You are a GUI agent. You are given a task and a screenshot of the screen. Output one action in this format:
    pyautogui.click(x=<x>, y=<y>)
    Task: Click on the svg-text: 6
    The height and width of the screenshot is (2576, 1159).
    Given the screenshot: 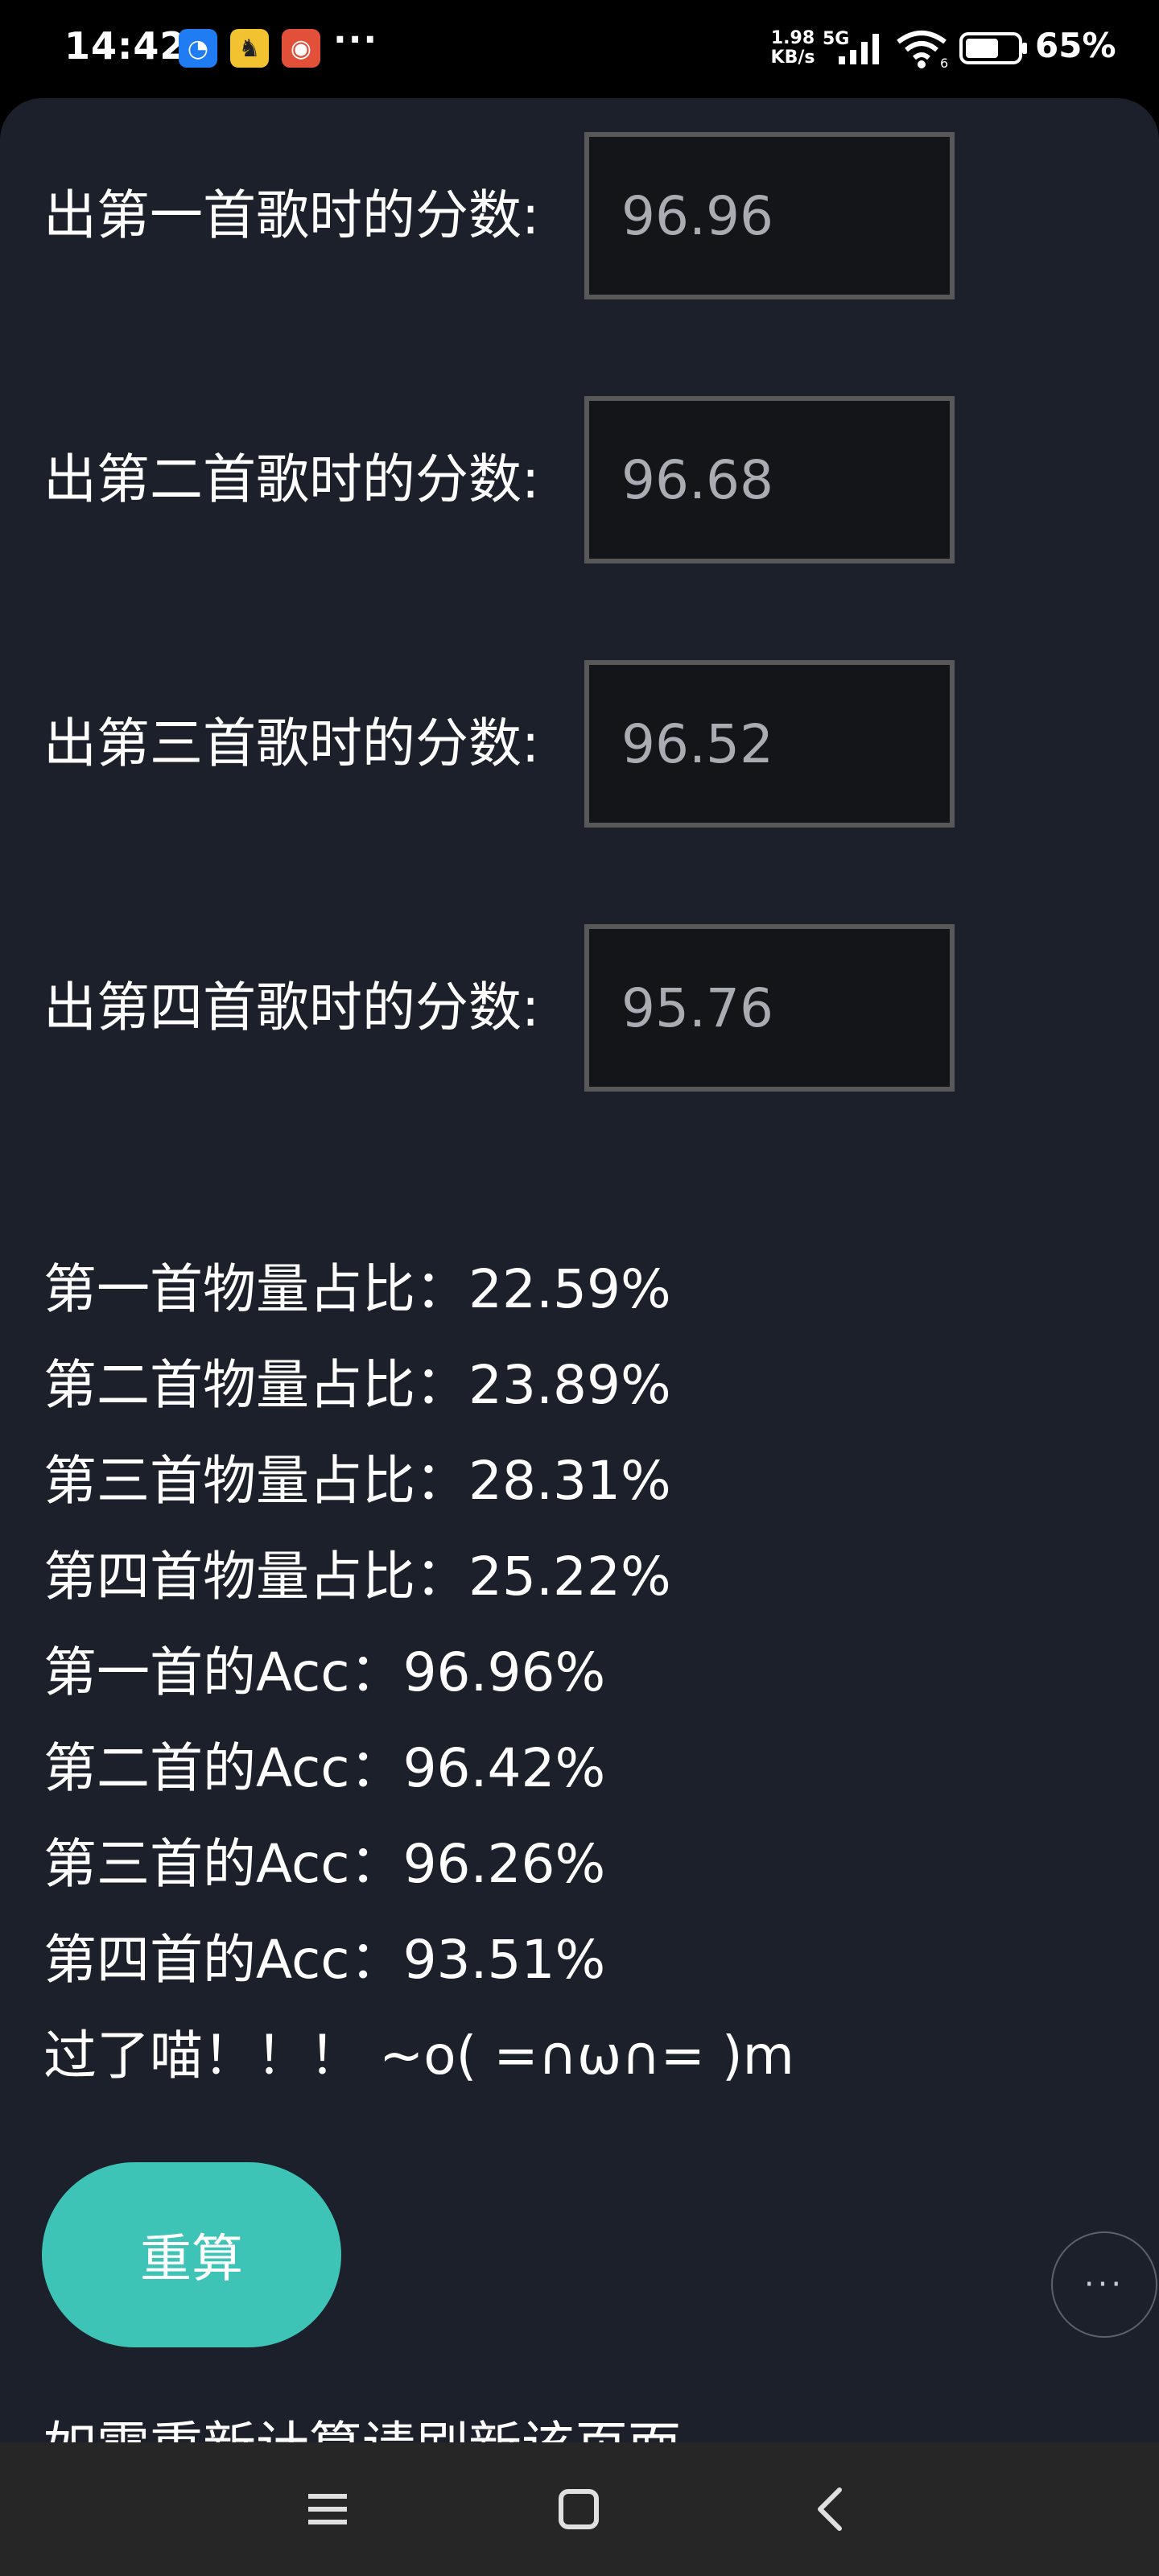 What is the action you would take?
    pyautogui.click(x=944, y=62)
    